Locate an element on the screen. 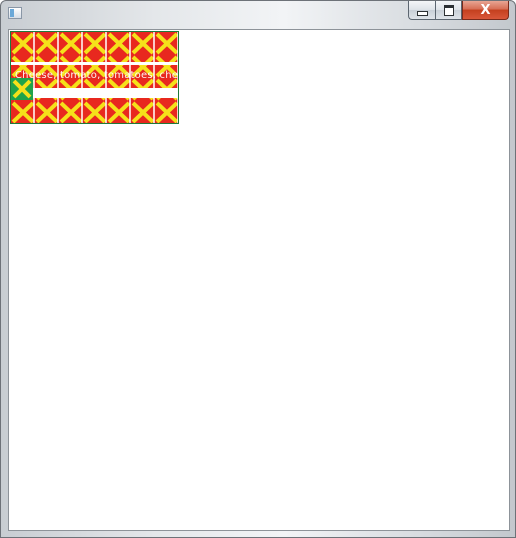 This screenshot has width=516, height=538. caption-buttons: X is located at coordinates (458, 11).